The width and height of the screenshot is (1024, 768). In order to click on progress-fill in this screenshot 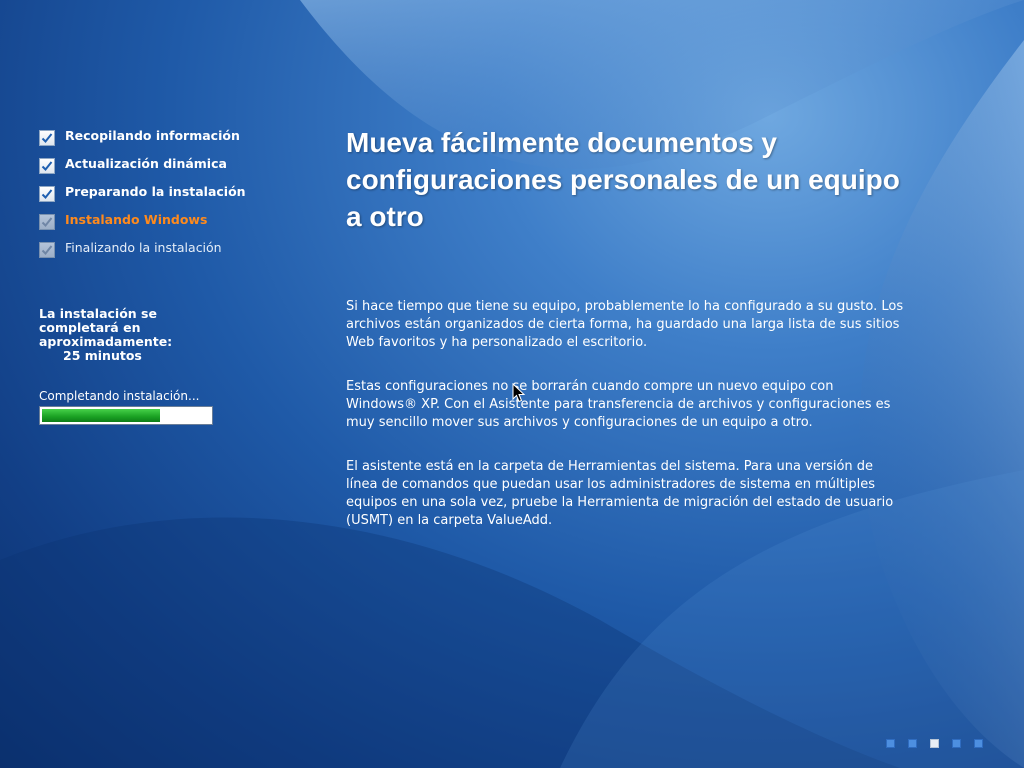, I will do `click(101, 415)`.